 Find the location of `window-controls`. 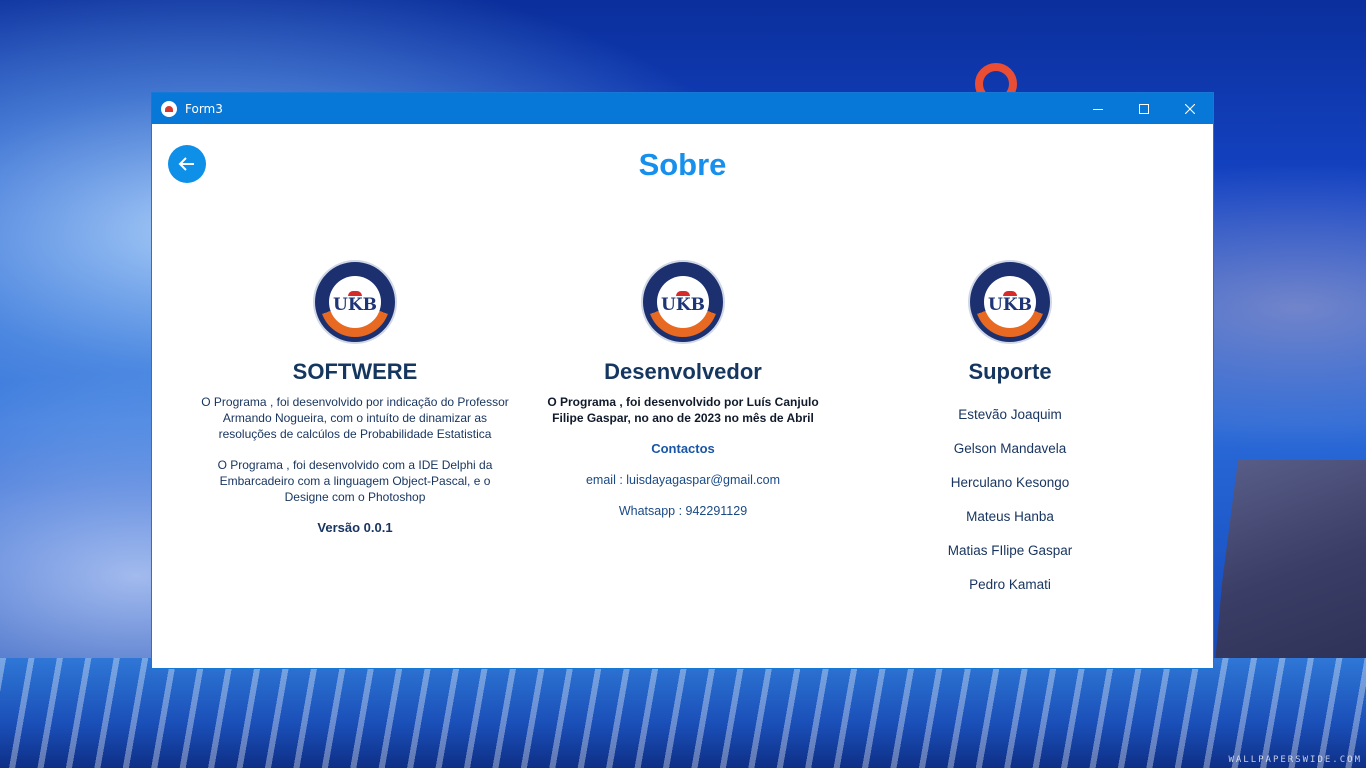

window-controls is located at coordinates (1144, 108).